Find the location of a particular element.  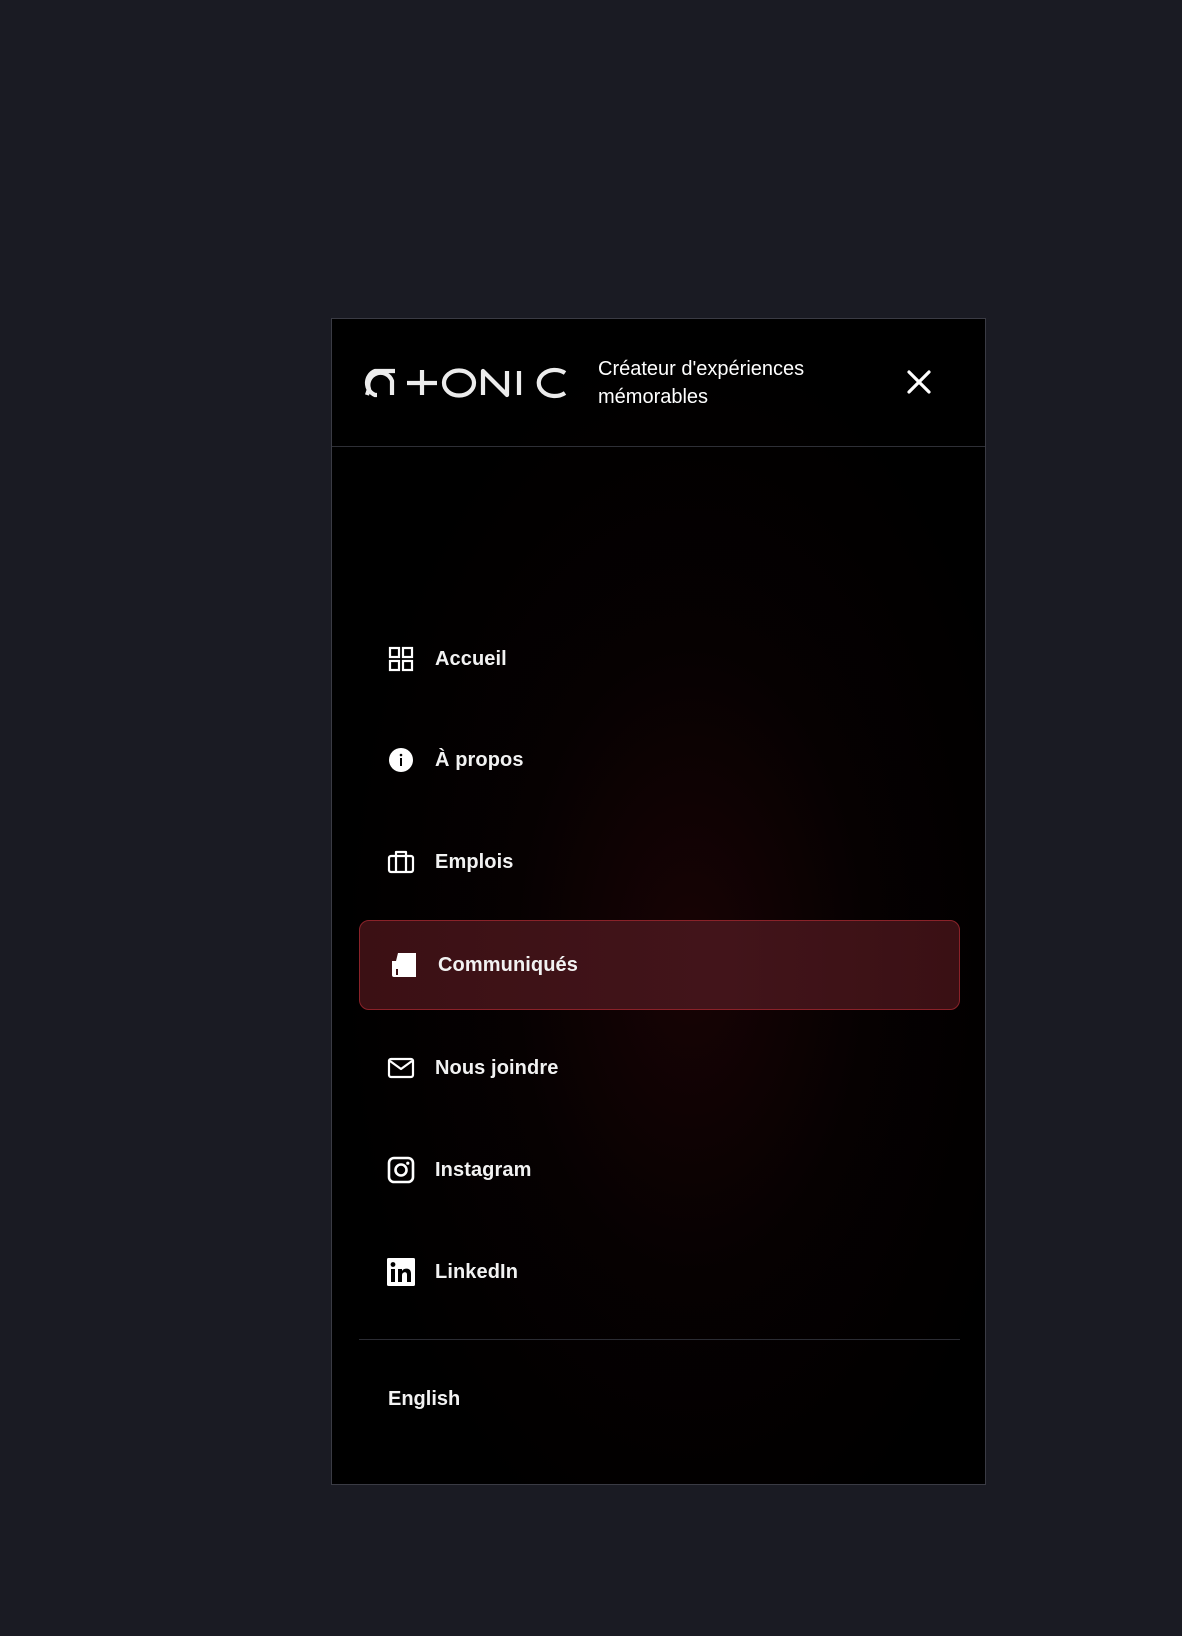

documents-icon is located at coordinates (404, 965).